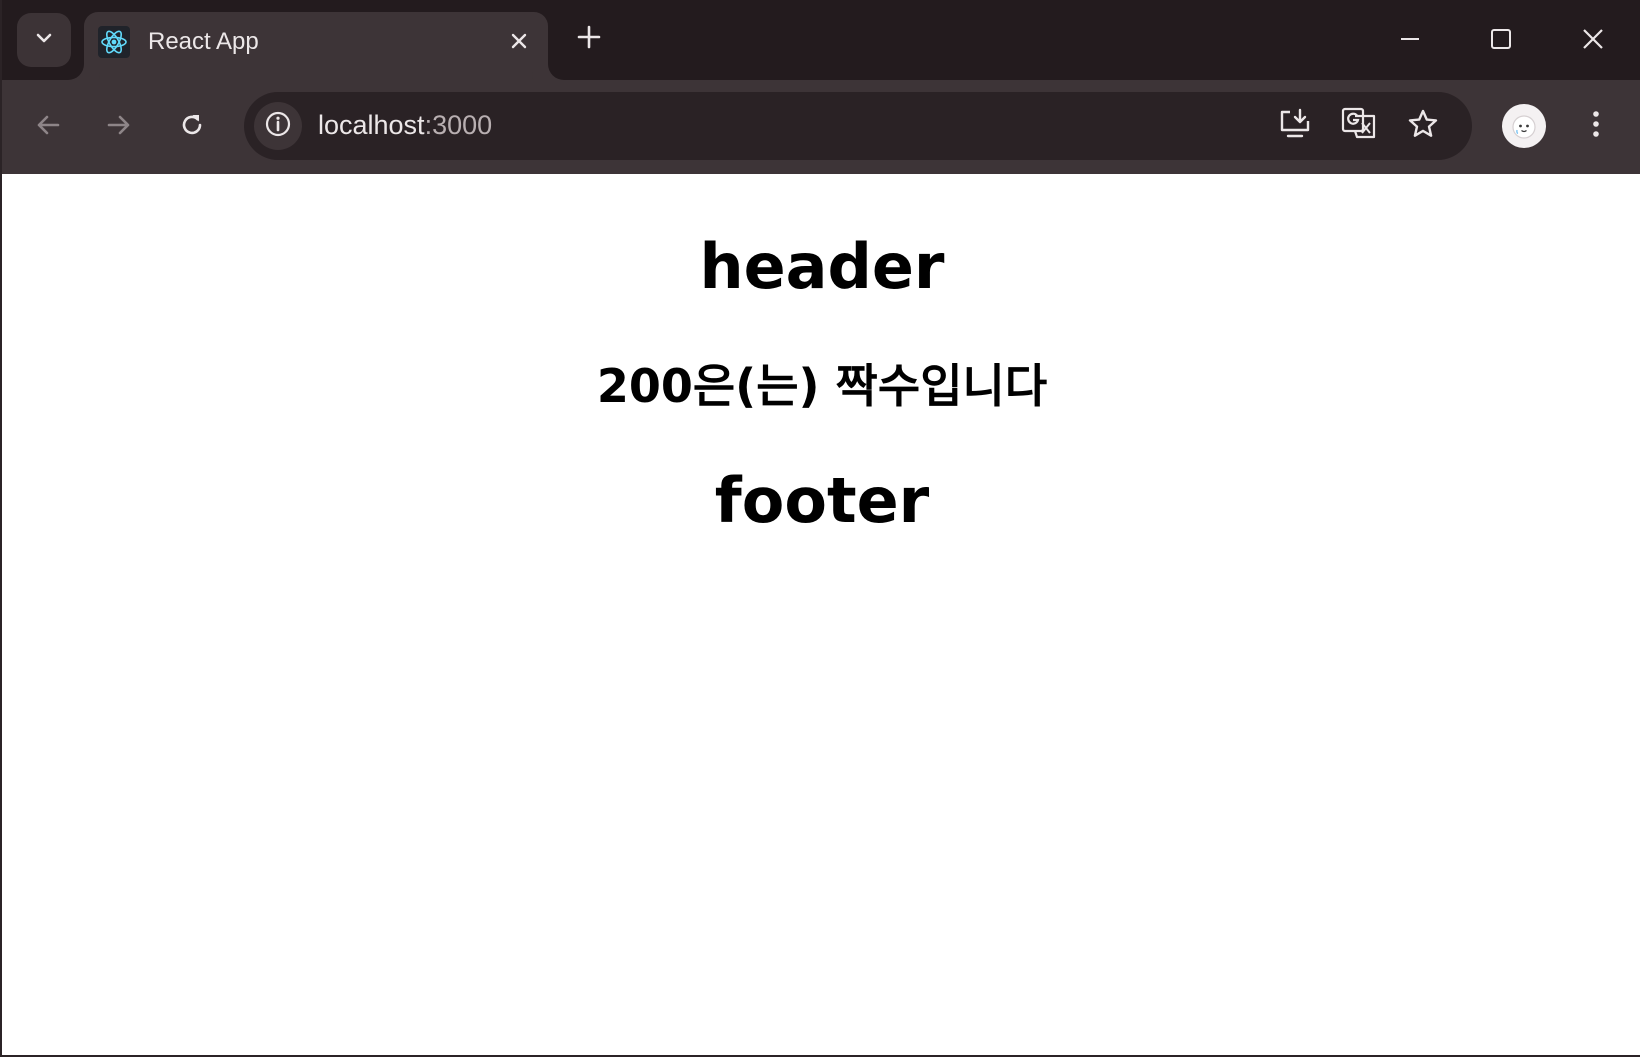 The width and height of the screenshot is (1640, 1057). I want to click on reload-icon, so click(192, 127).